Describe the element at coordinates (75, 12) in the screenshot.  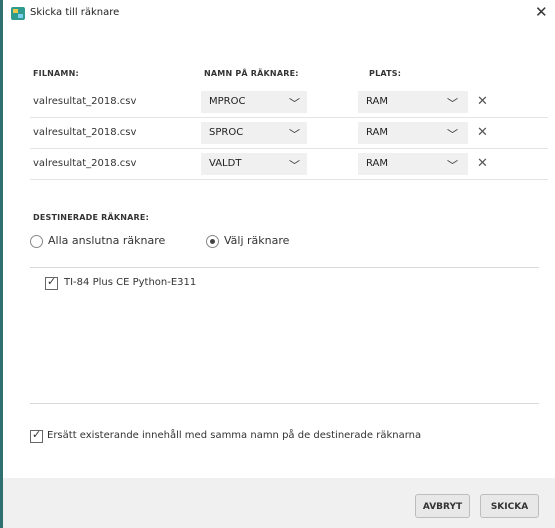
I see `window-title: Skicka till räknare` at that location.